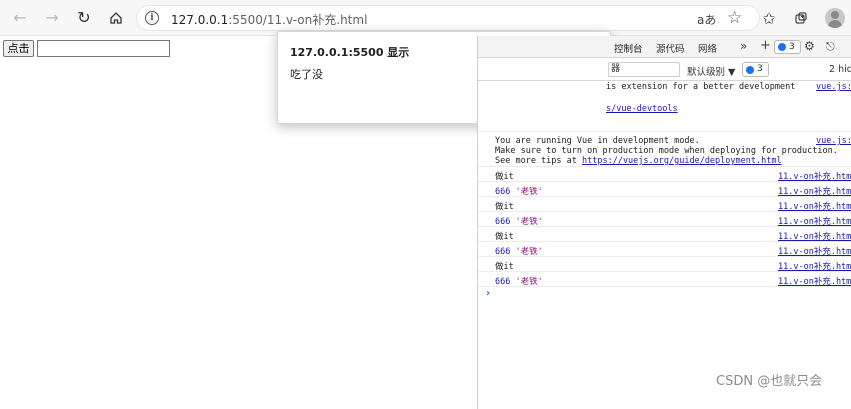 Image resolution: width=851 pixels, height=409 pixels. What do you see at coordinates (488, 293) in the screenshot?
I see `console-prompt-icon: ›` at bounding box center [488, 293].